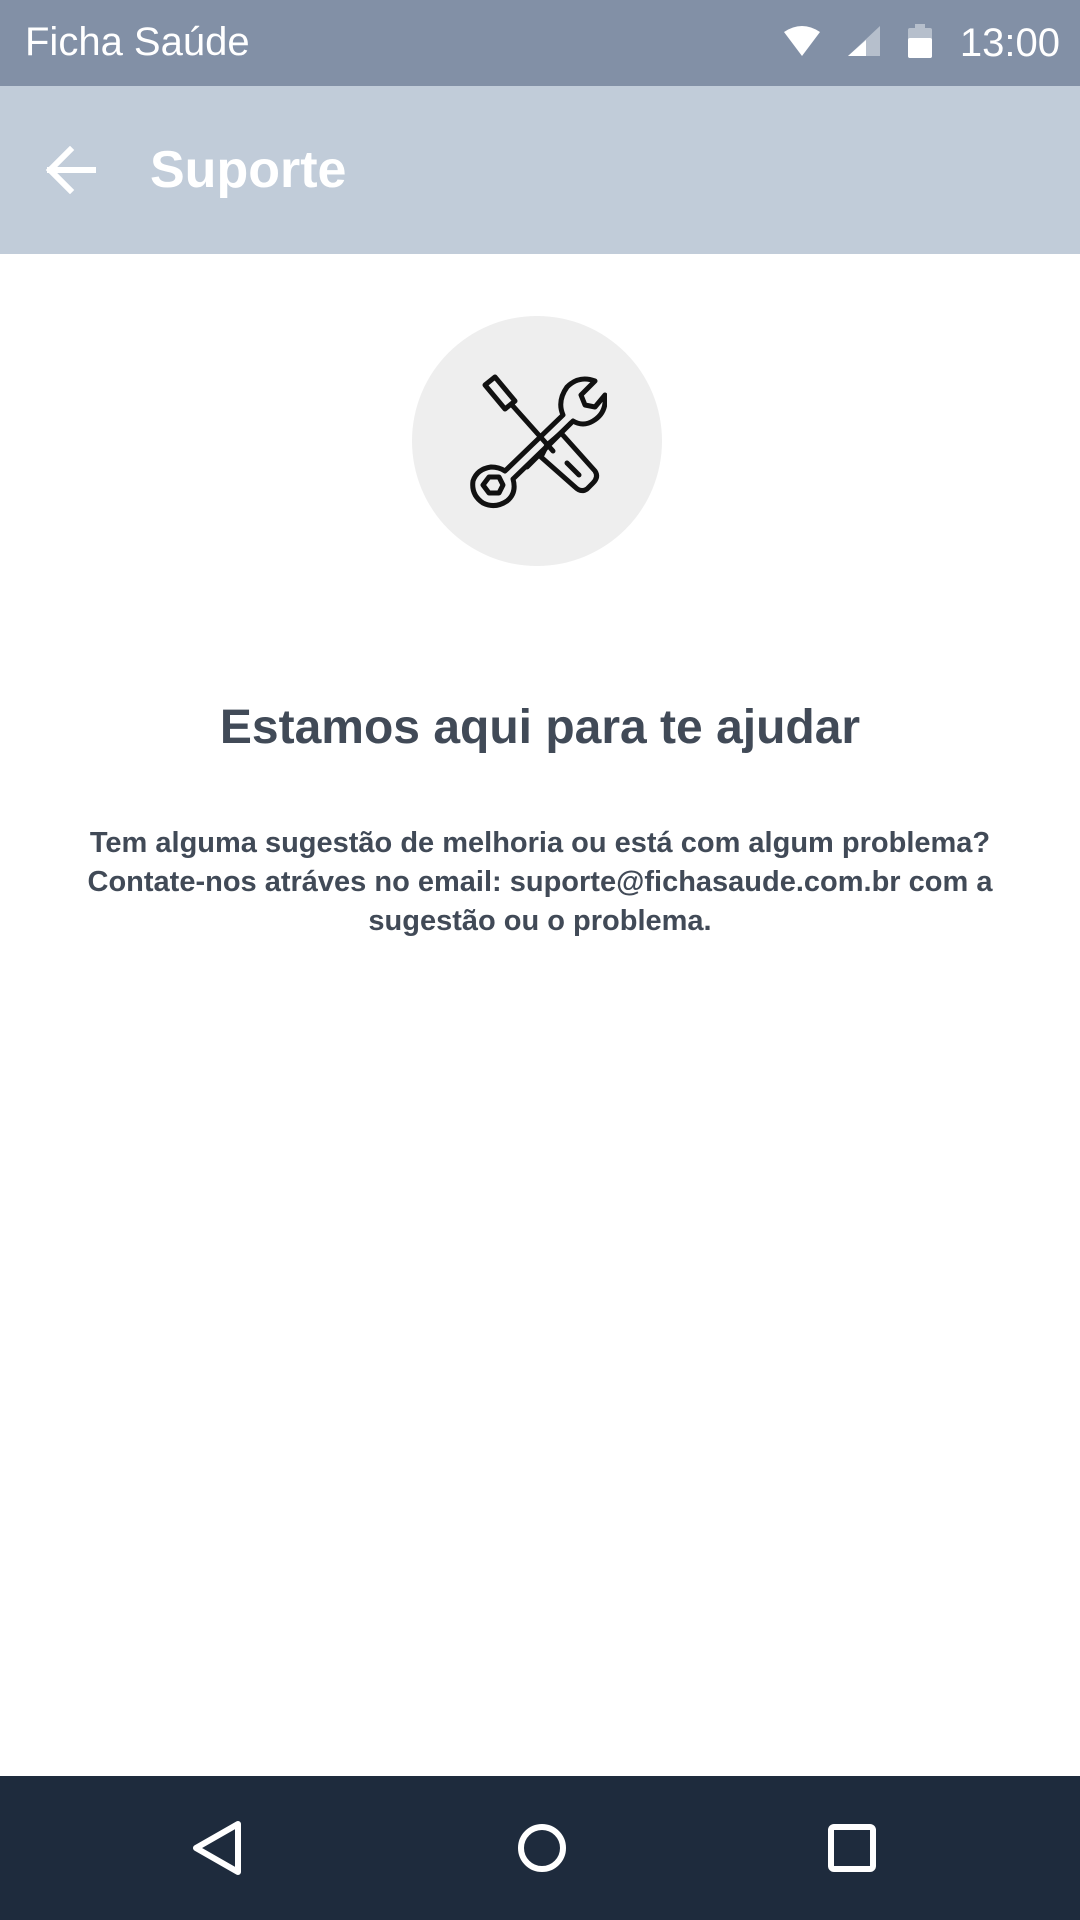 This screenshot has height=1920, width=1080. Describe the element at coordinates (540, 727) in the screenshot. I see `support-headline: Estamos aqui para te ajudar` at that location.